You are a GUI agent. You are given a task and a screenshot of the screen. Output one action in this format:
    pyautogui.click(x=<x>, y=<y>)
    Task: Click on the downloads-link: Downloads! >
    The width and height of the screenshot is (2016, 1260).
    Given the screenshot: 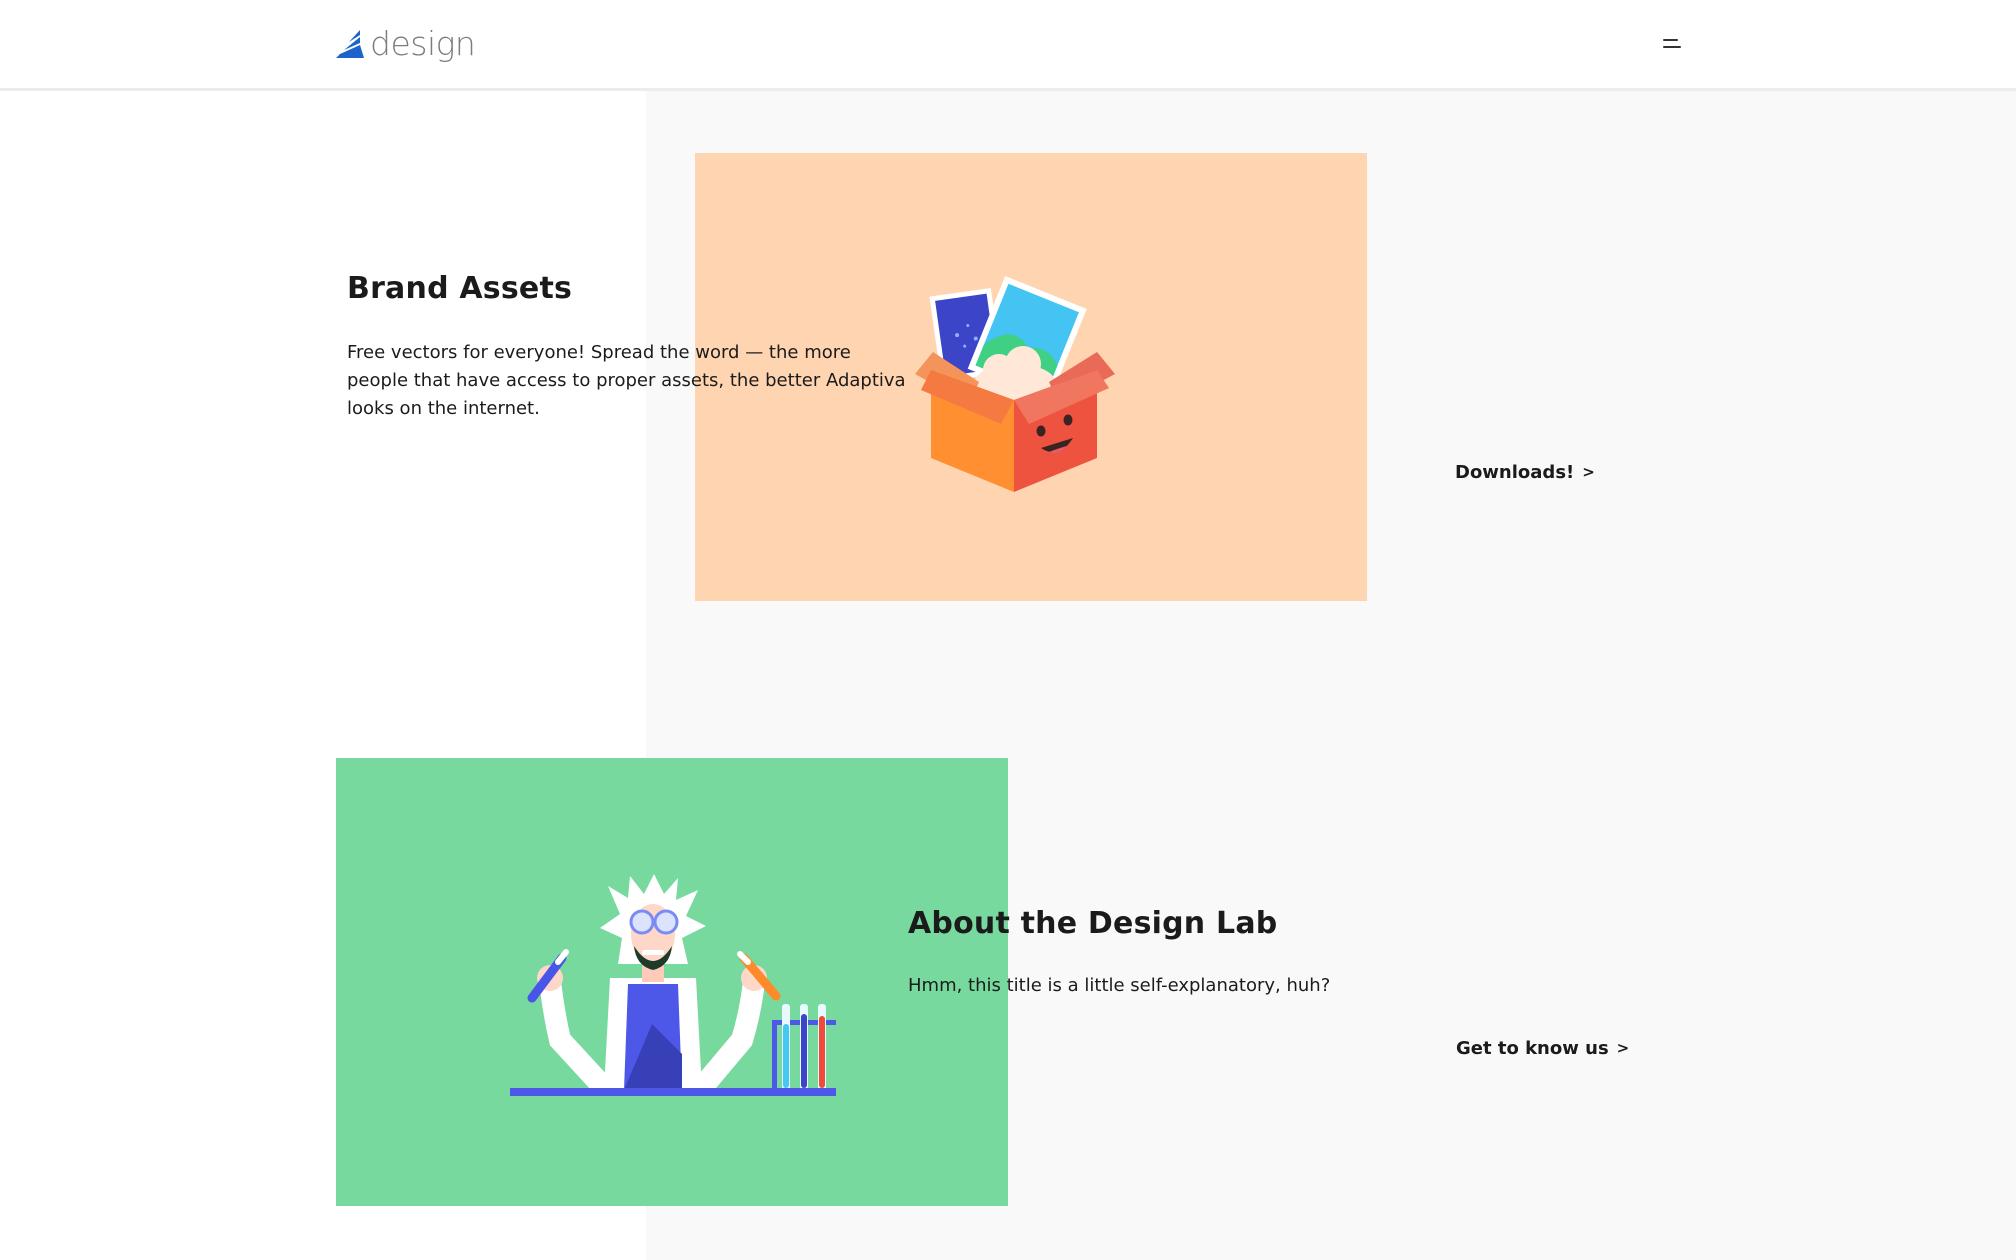 What is the action you would take?
    pyautogui.click(x=1525, y=472)
    